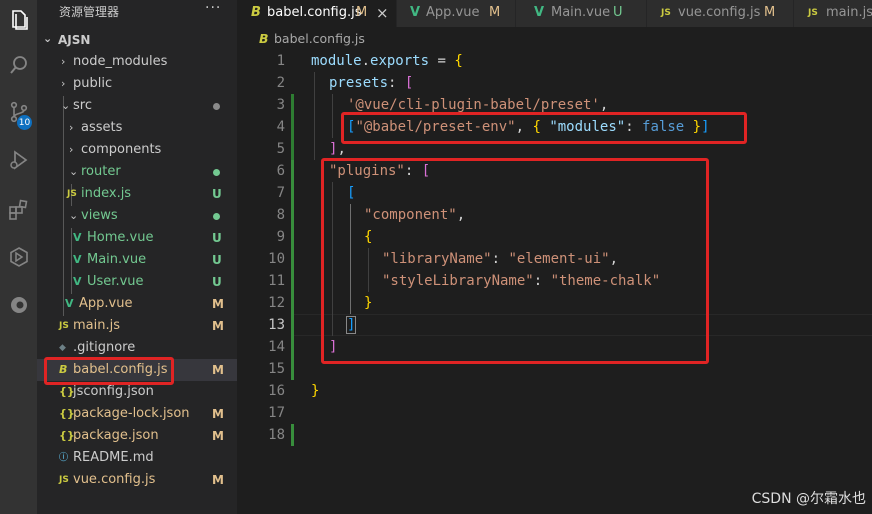 The height and width of the screenshot is (514, 872). I want to click on tab-status: U, so click(618, 12).